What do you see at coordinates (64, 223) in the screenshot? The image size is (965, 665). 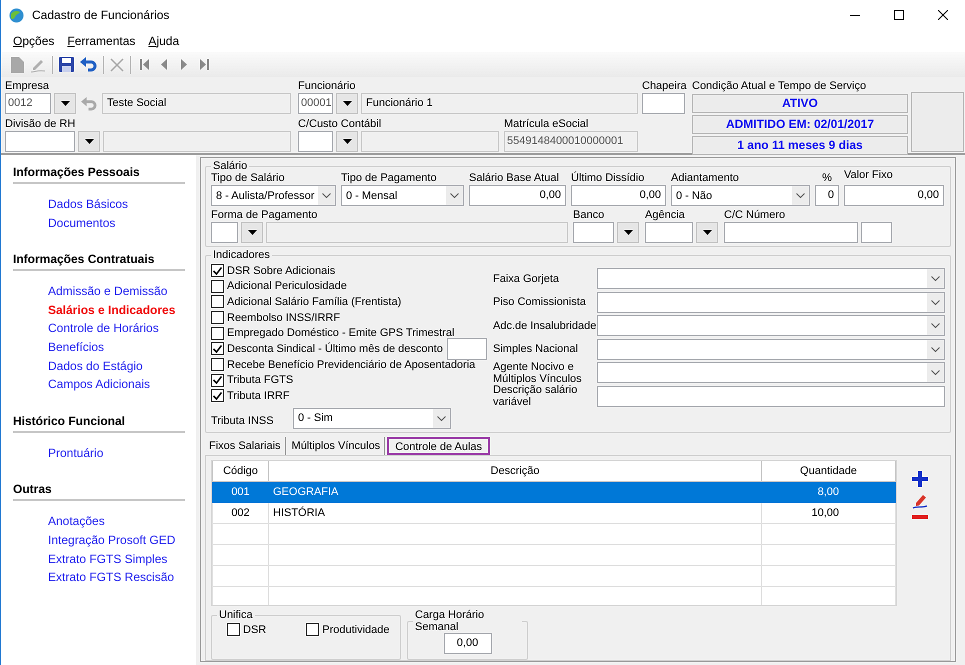 I see `sidebar-link: Documentos` at bounding box center [64, 223].